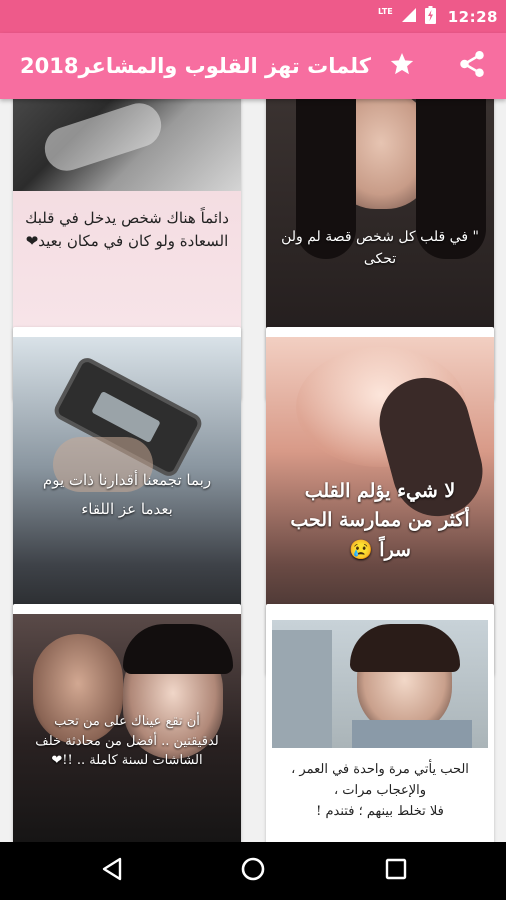 This screenshot has width=506, height=900. I want to click on card-caption-line: أن تقع عيناك على من تحب, so click(127, 721).